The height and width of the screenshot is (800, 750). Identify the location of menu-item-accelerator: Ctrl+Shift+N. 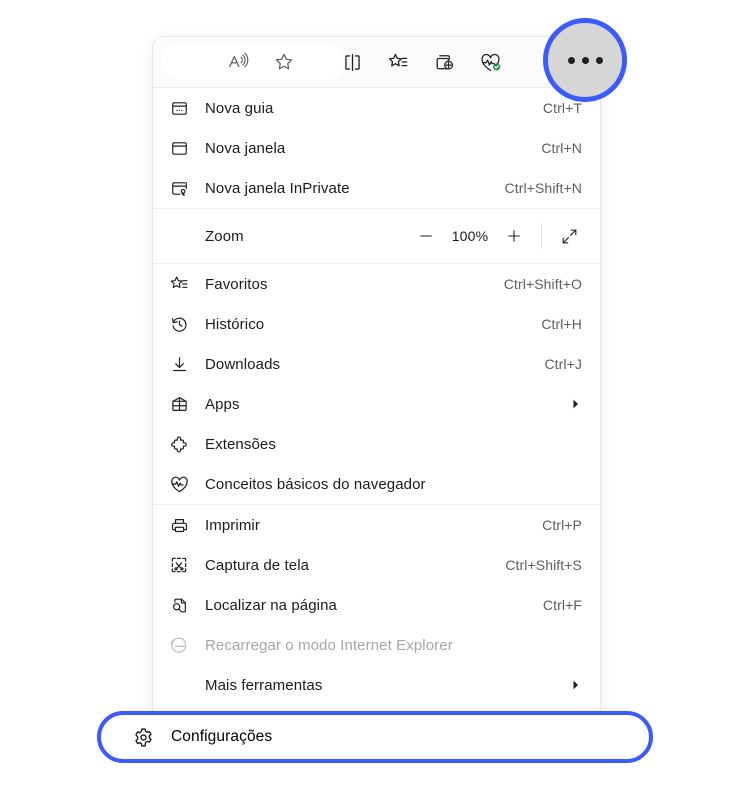
(543, 188).